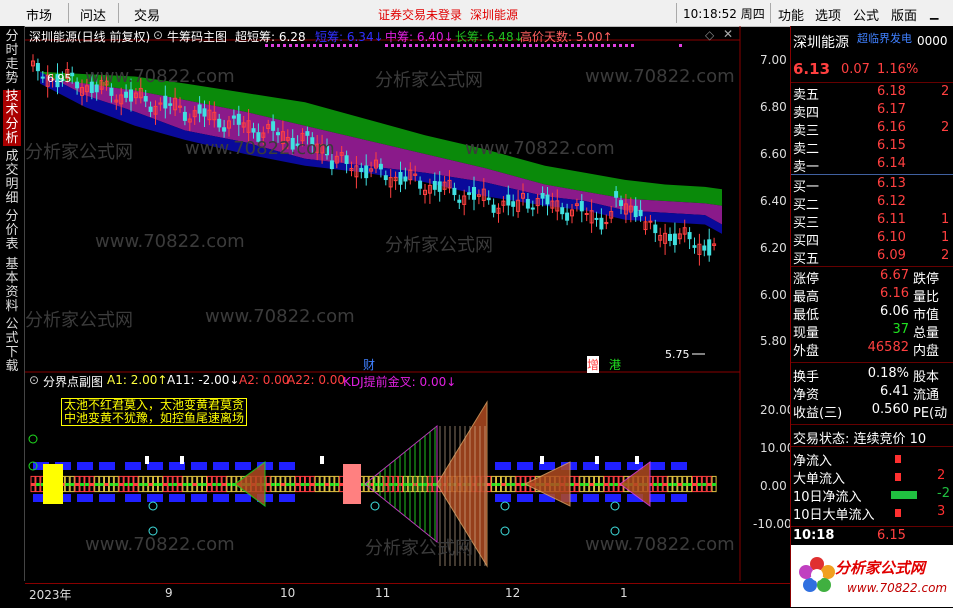 The width and height of the screenshot is (953, 608). What do you see at coordinates (890, 409) in the screenshot?
I see `stat-value: 0.560` at bounding box center [890, 409].